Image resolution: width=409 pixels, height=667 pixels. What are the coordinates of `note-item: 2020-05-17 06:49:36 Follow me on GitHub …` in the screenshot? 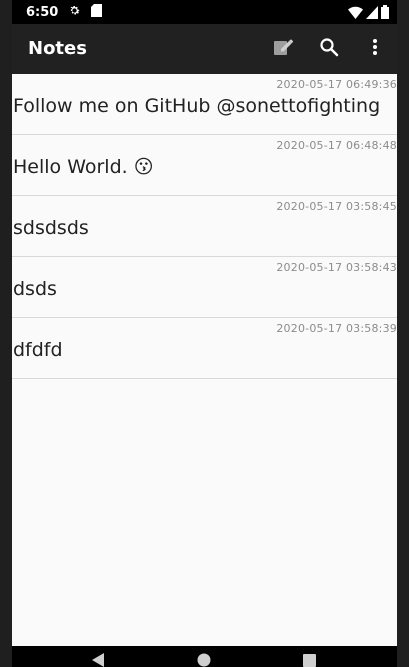 It's located at (204, 104).